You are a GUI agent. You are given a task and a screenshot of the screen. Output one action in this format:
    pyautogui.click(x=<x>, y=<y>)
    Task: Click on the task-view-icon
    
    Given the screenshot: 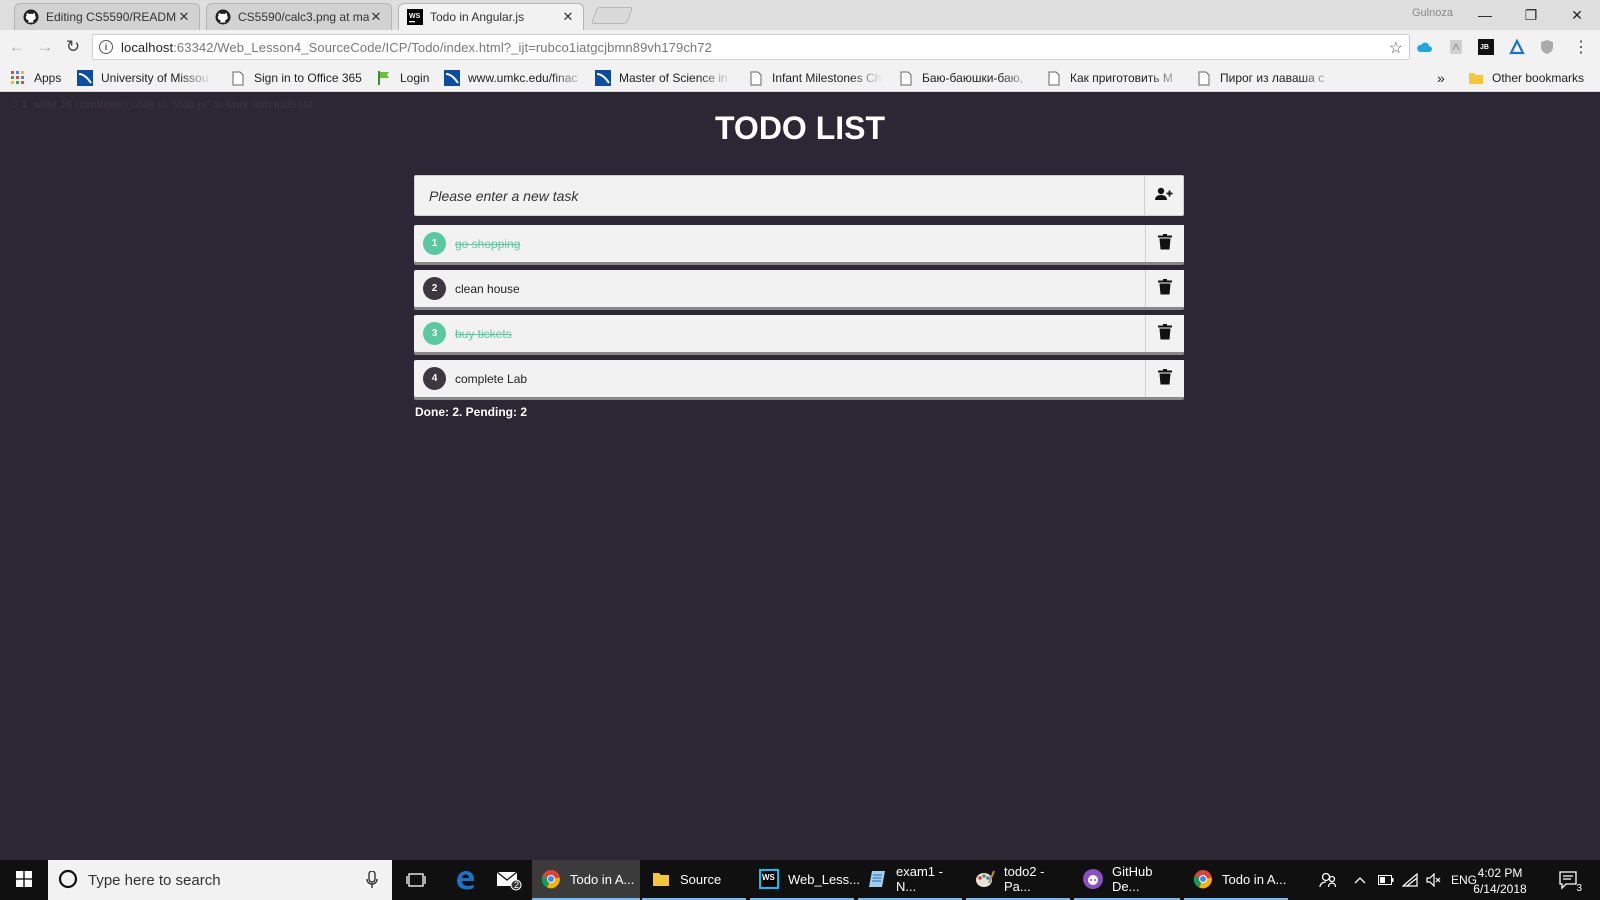 What is the action you would take?
    pyautogui.click(x=416, y=880)
    